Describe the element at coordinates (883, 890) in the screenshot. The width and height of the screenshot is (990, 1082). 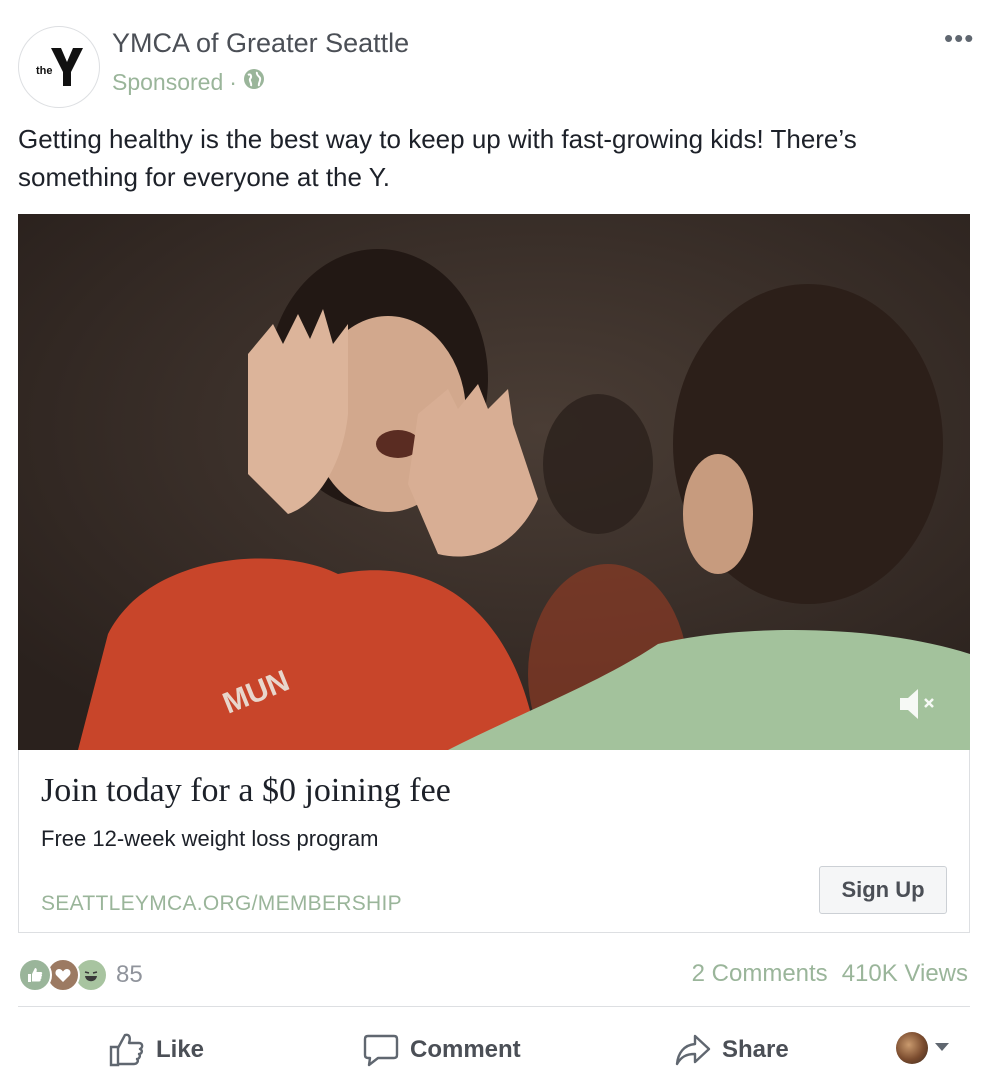
I see `sign-up-button: Sign Up` at that location.